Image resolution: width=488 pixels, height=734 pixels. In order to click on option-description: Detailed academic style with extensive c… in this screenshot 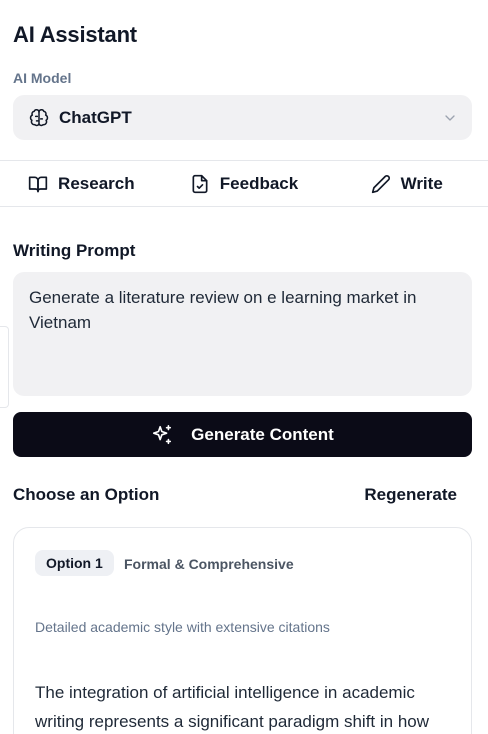, I will do `click(182, 627)`.